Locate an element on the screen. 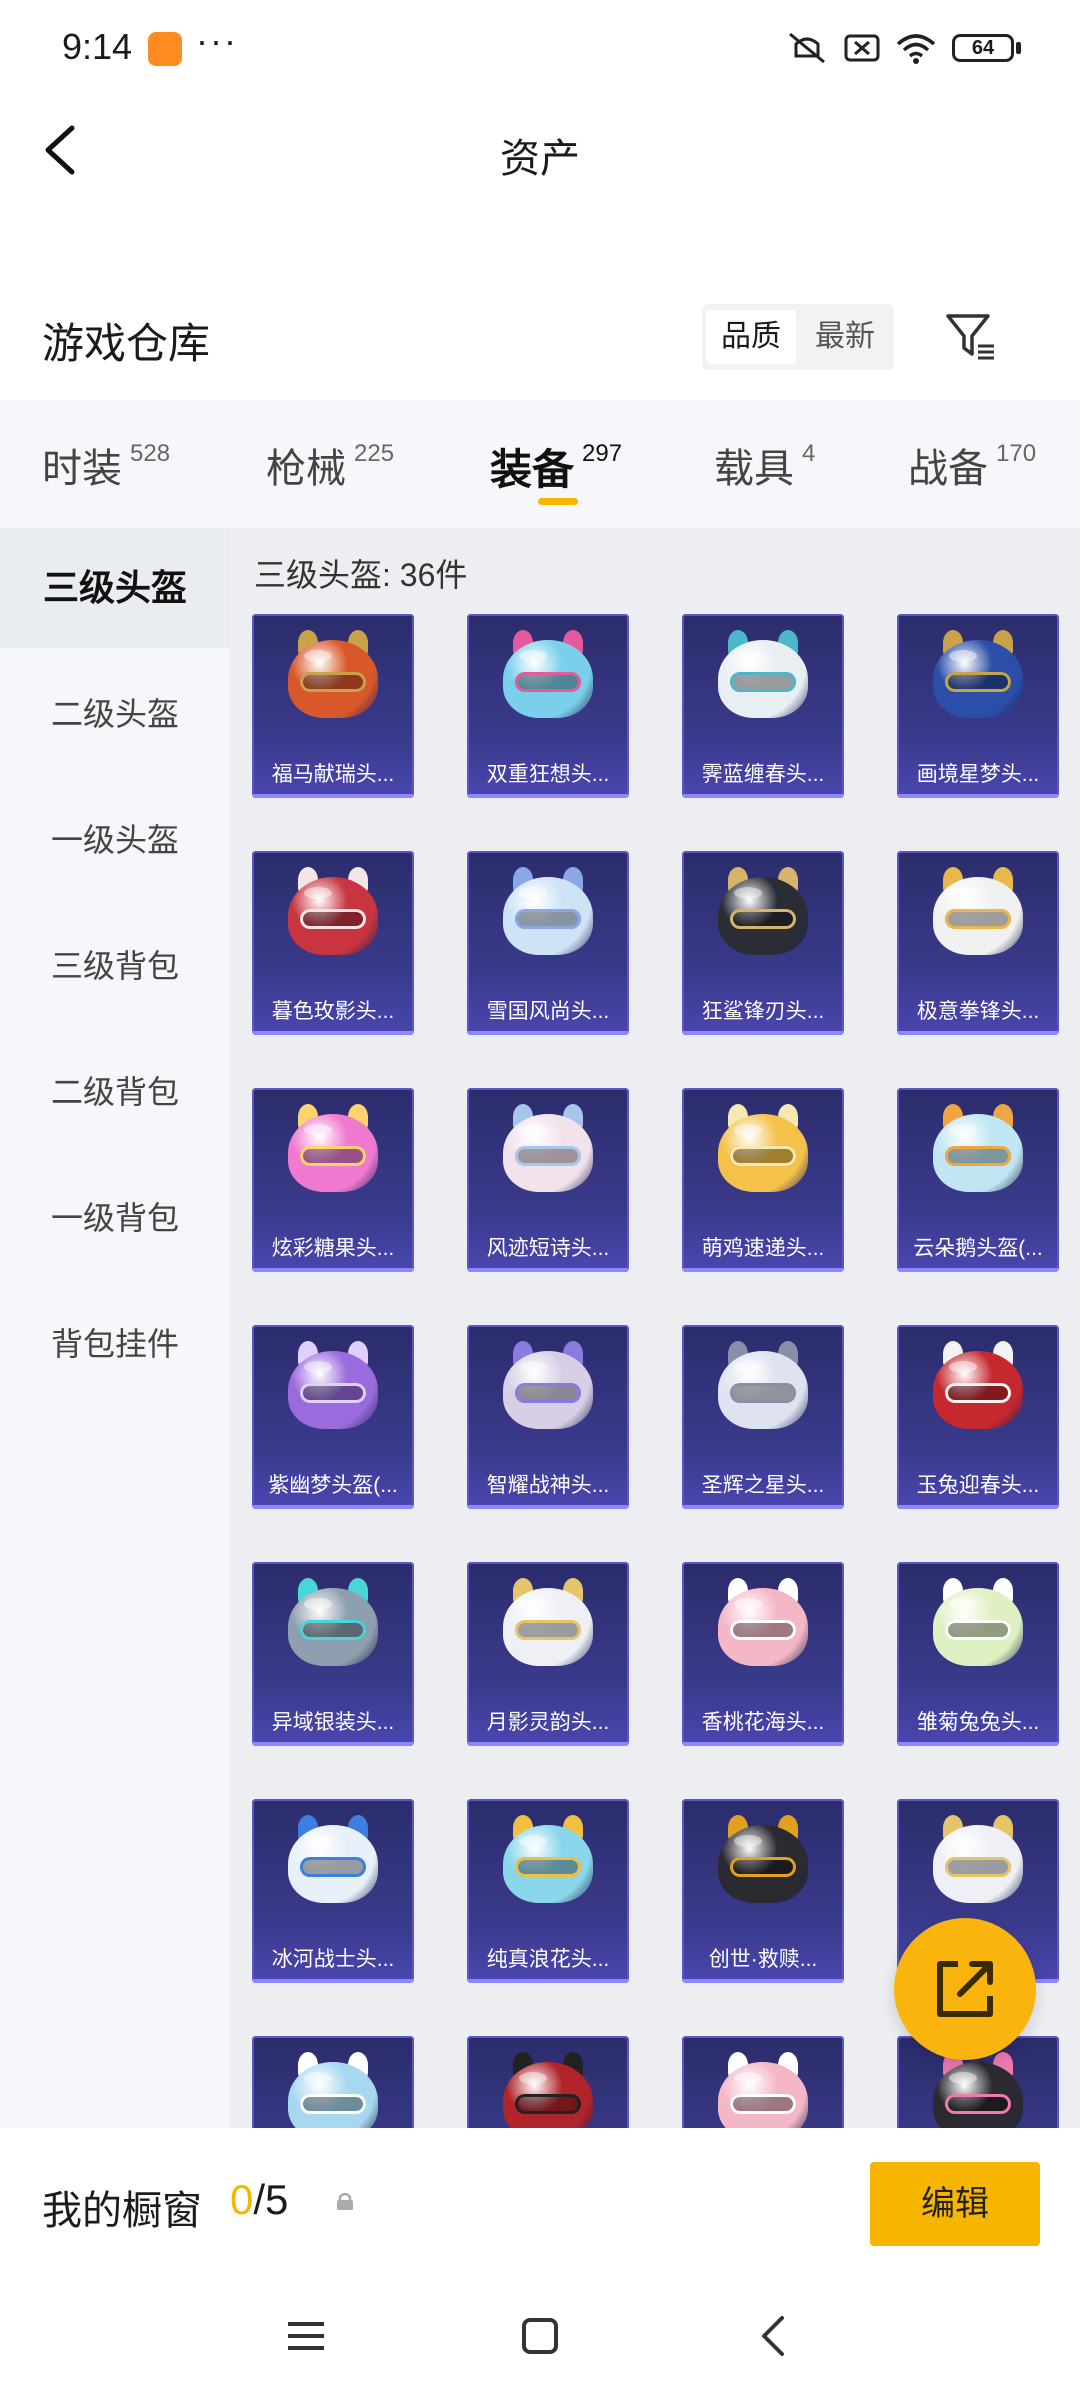 The height and width of the screenshot is (2400, 1080). showcase-count: 0/5 is located at coordinates (259, 2200).